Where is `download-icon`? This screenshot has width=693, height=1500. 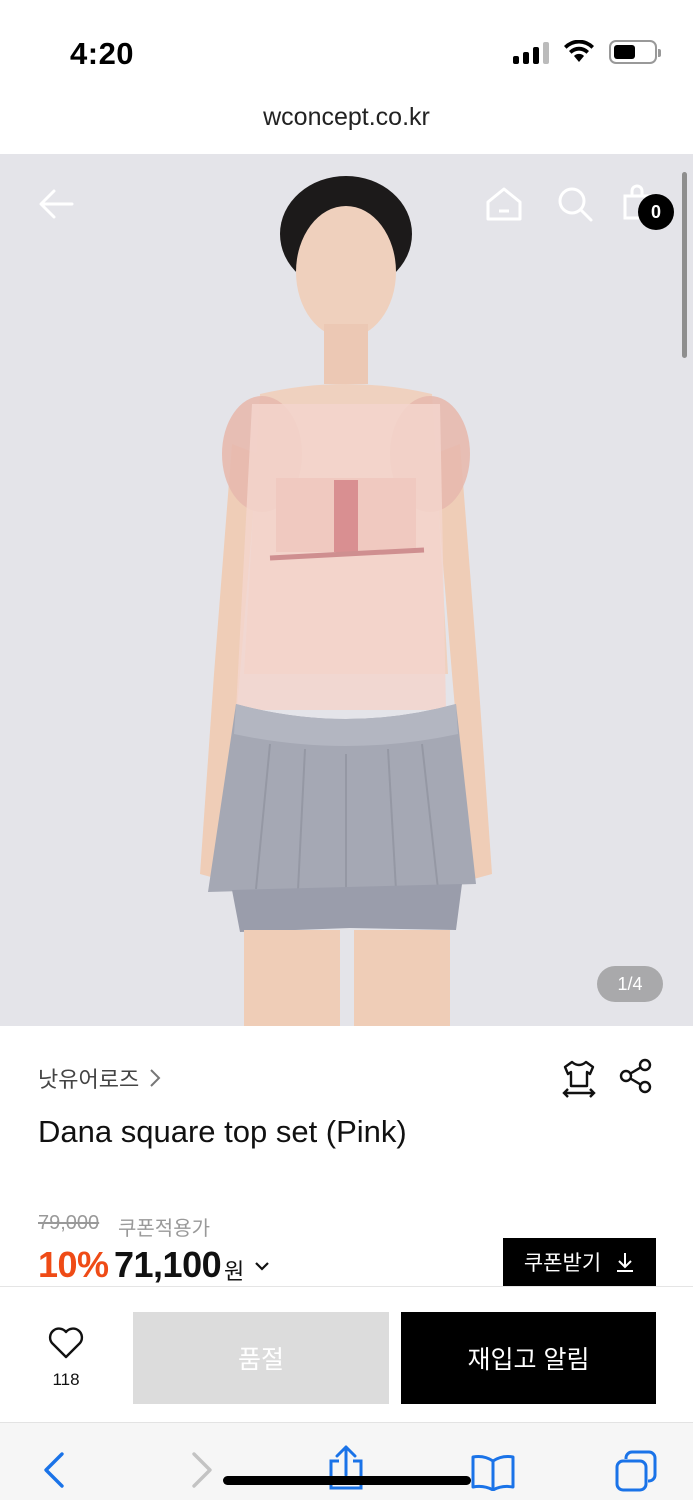
download-icon is located at coordinates (625, 1262).